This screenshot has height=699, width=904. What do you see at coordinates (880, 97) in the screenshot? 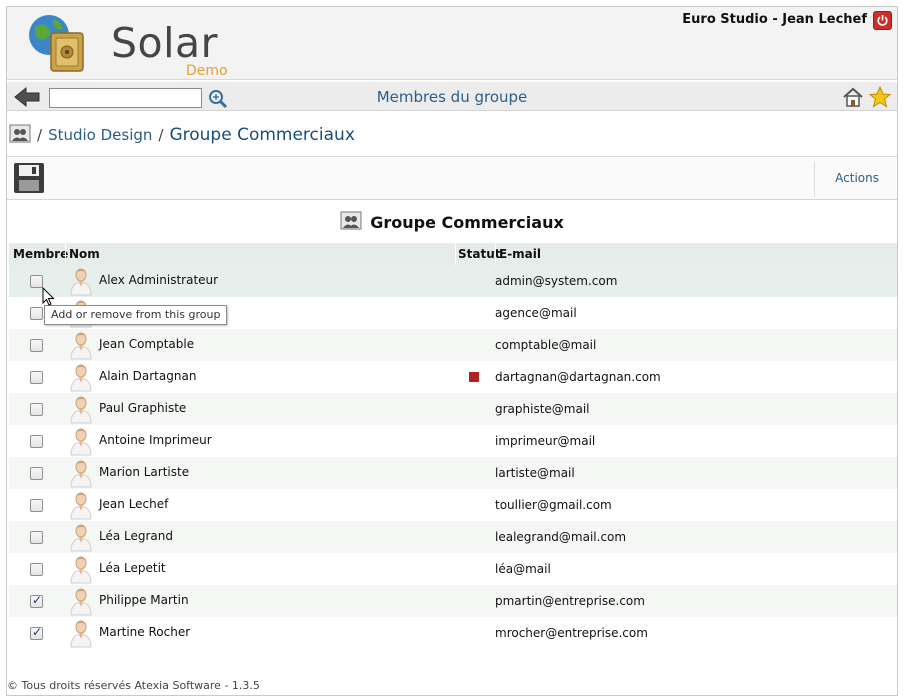
I see `star-icon` at bounding box center [880, 97].